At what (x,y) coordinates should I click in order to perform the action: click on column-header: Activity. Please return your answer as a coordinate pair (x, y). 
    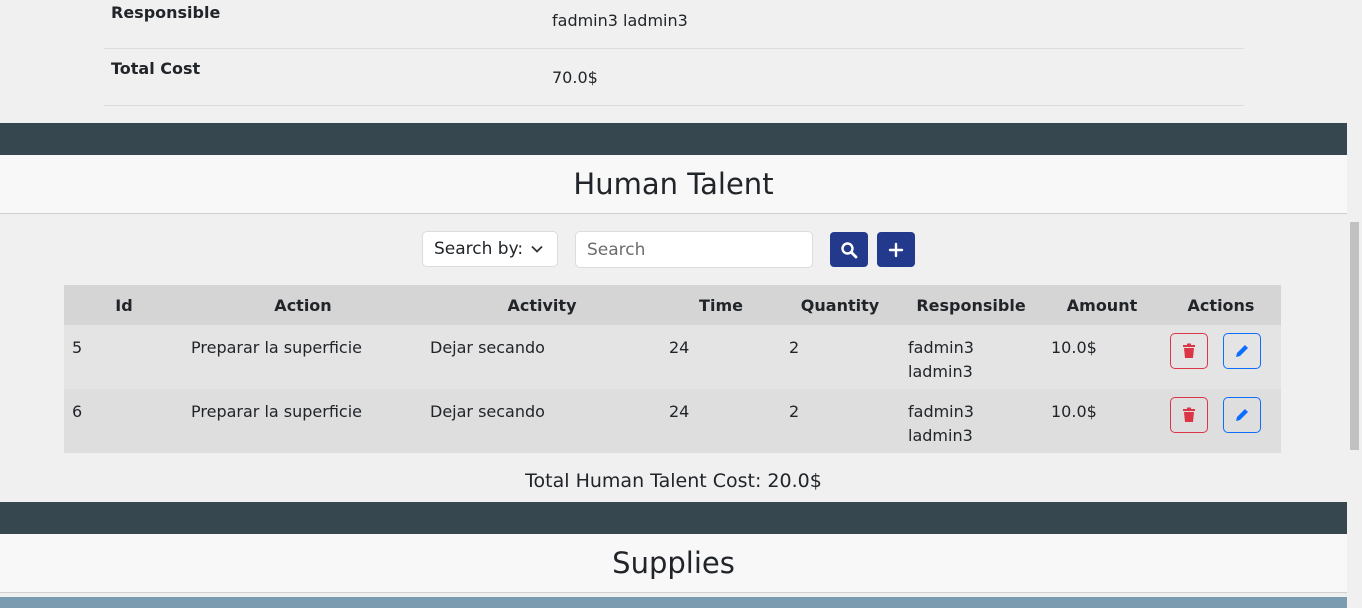
    Looking at the image, I should click on (542, 305).